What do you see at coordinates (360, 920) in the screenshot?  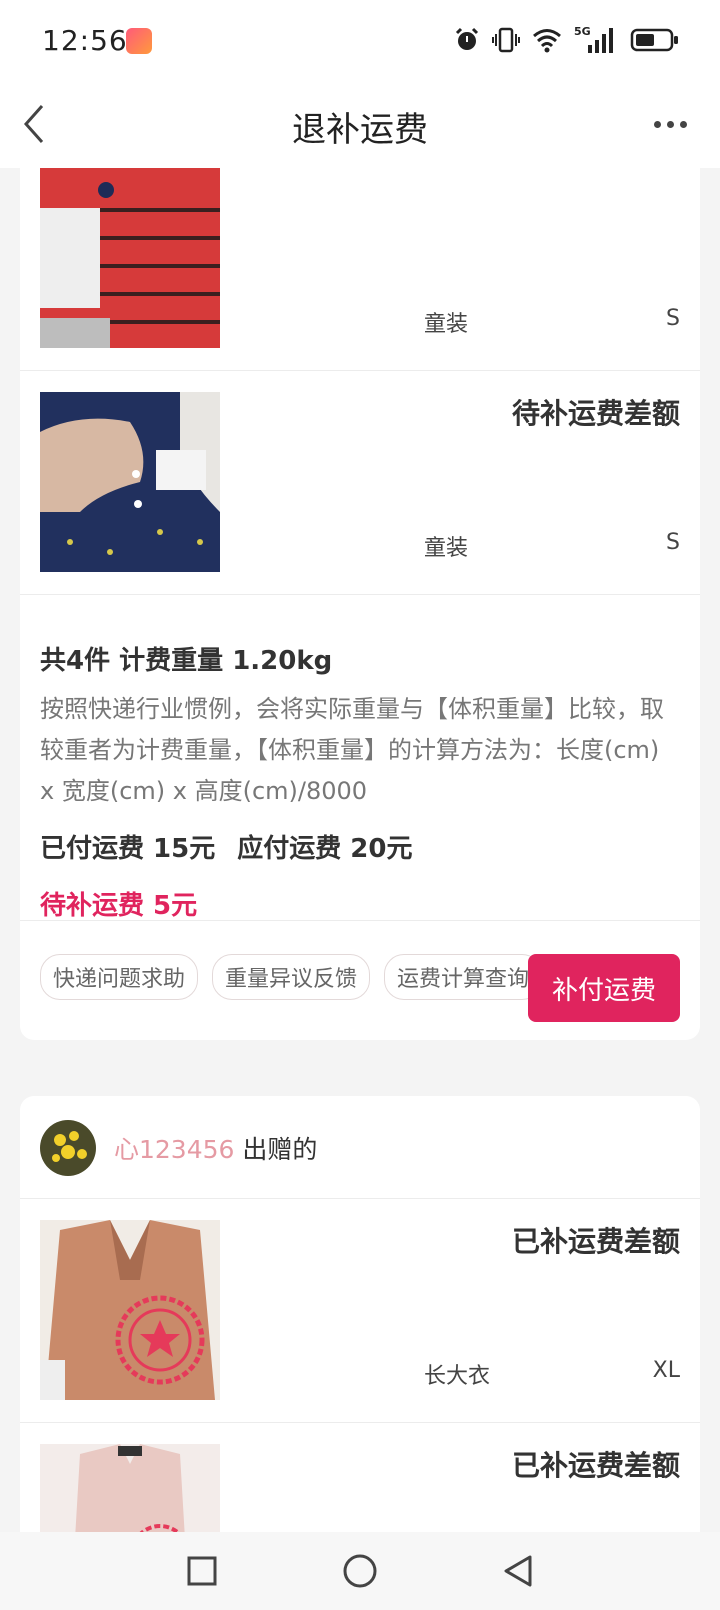 I see `divider` at bounding box center [360, 920].